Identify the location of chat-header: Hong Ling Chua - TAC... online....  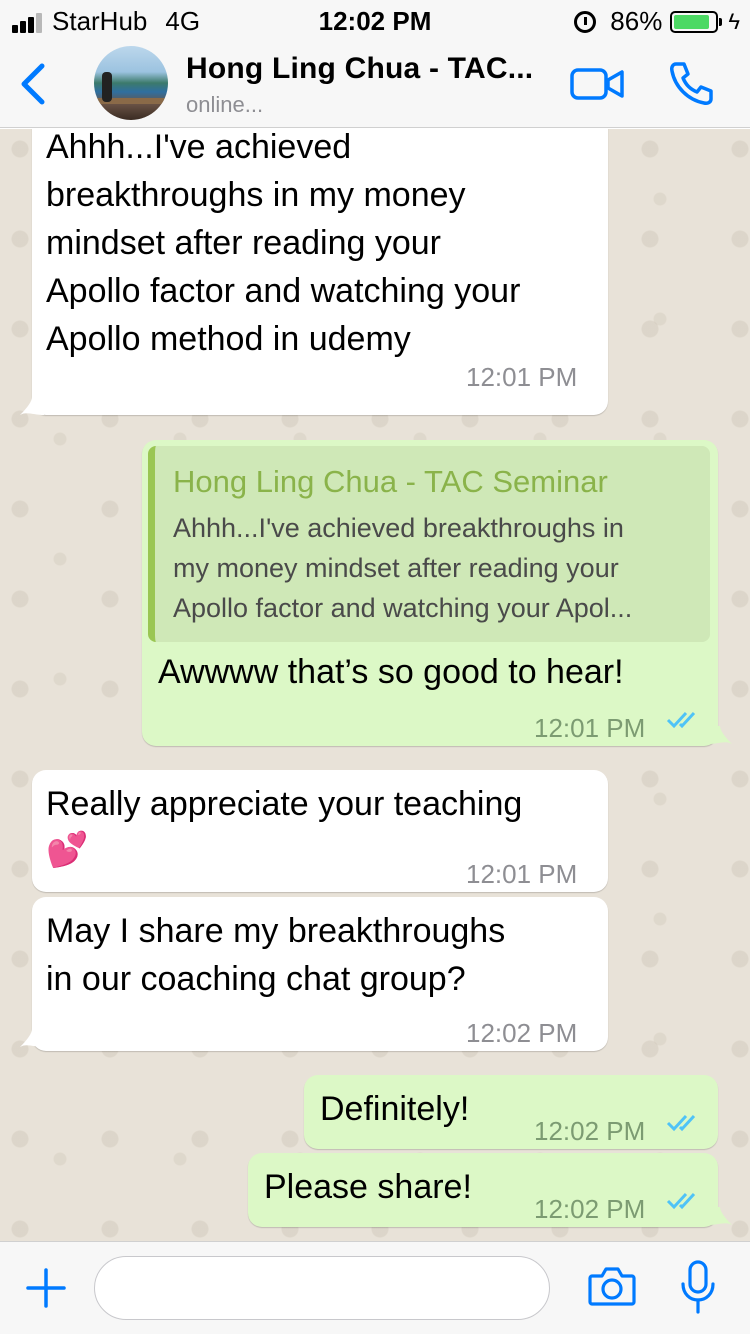
(375, 84).